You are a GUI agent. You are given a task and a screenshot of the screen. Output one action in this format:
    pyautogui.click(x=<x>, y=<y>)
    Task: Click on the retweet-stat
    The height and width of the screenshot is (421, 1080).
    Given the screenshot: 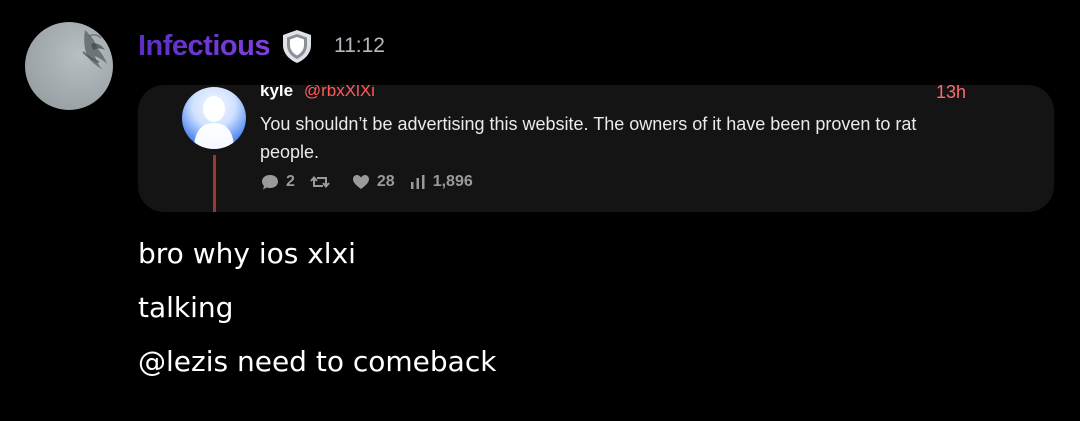 What is the action you would take?
    pyautogui.click(x=323, y=182)
    